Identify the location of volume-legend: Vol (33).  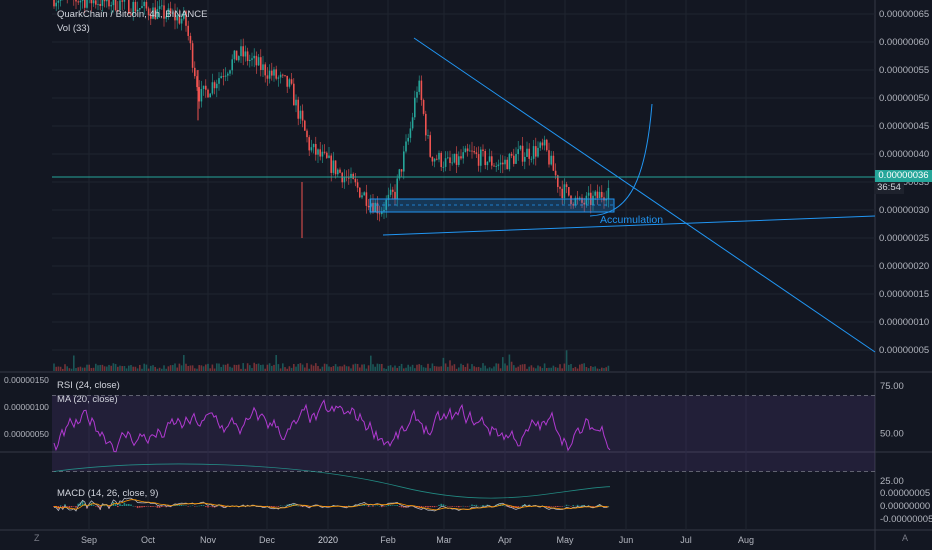
(73, 28).